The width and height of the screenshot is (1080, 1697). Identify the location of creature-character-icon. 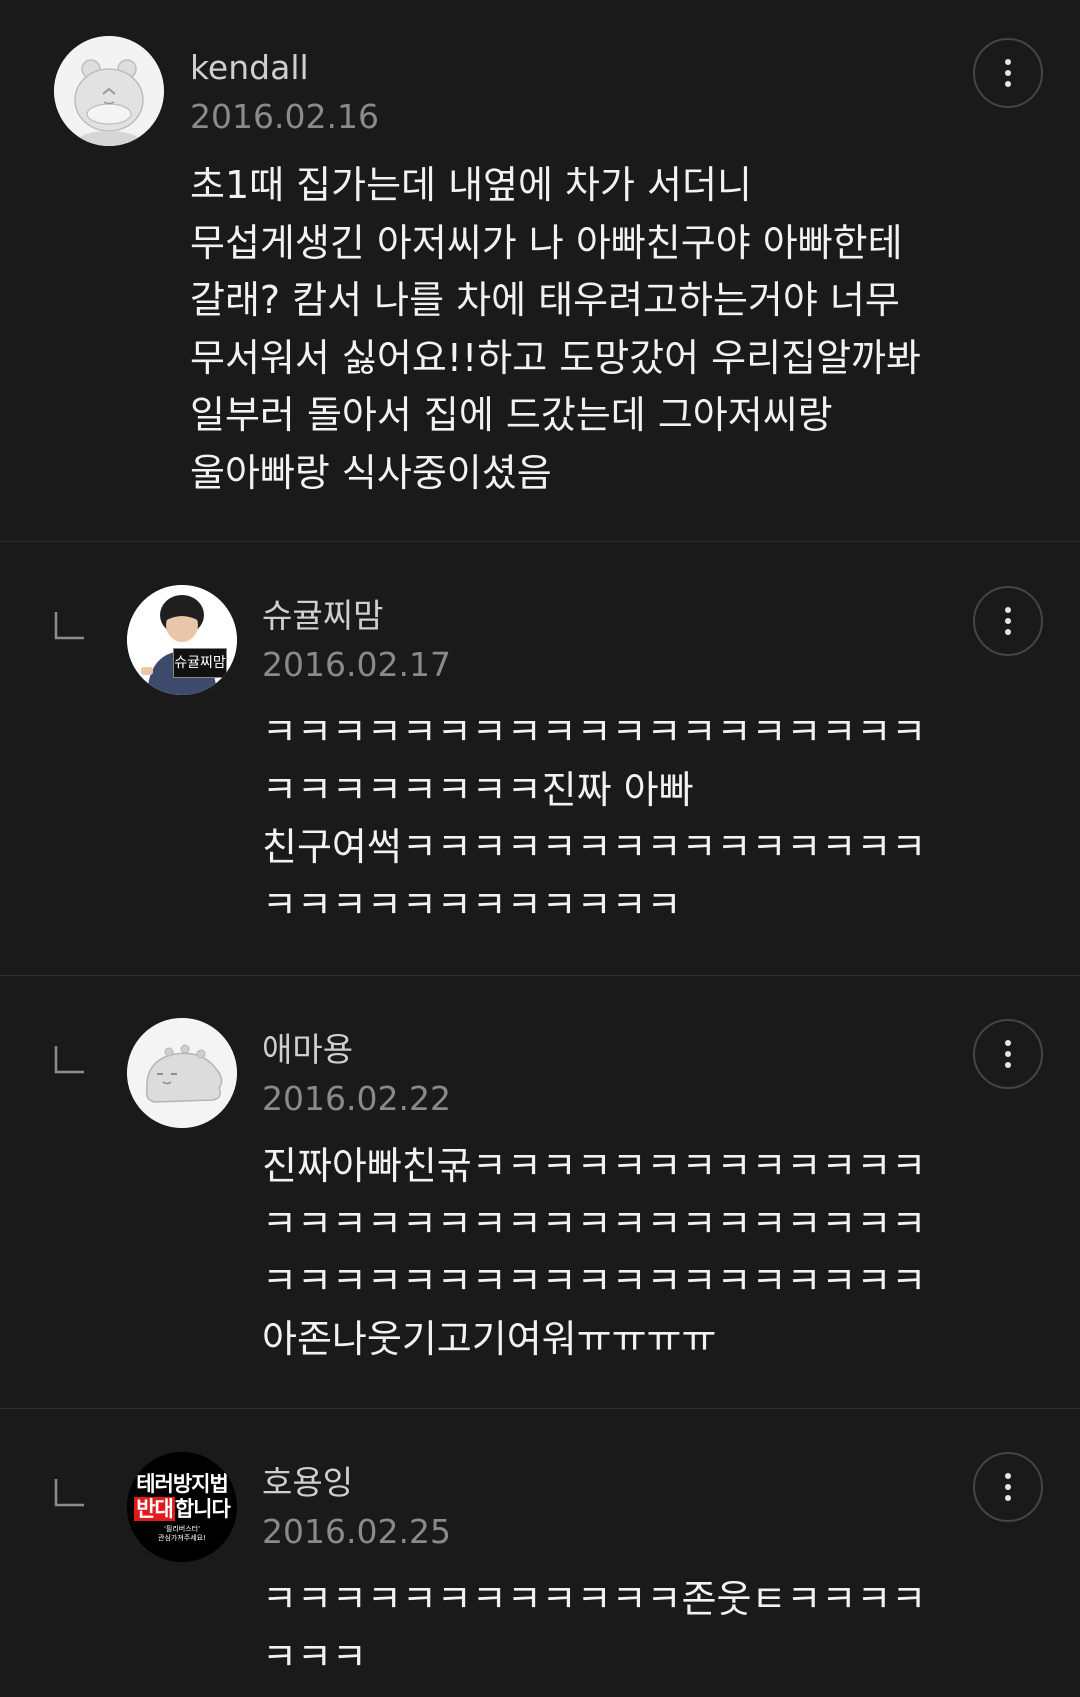
(182, 1073).